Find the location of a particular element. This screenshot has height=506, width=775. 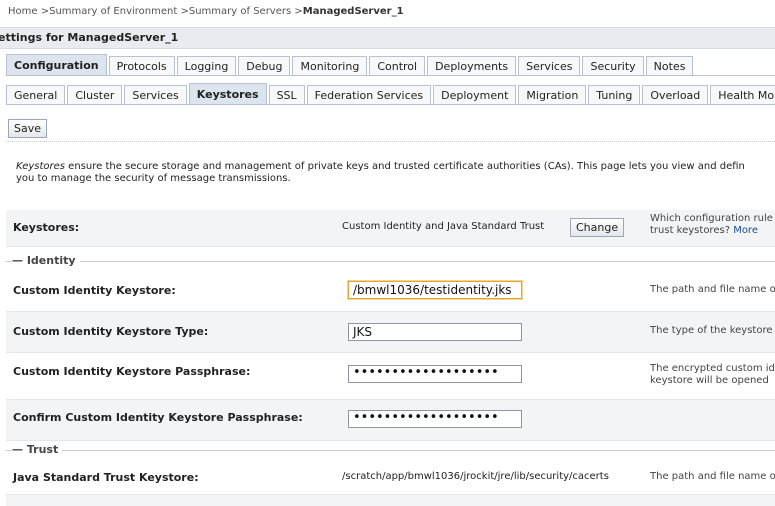

subtab-deployment: Deployment is located at coordinates (475, 95).